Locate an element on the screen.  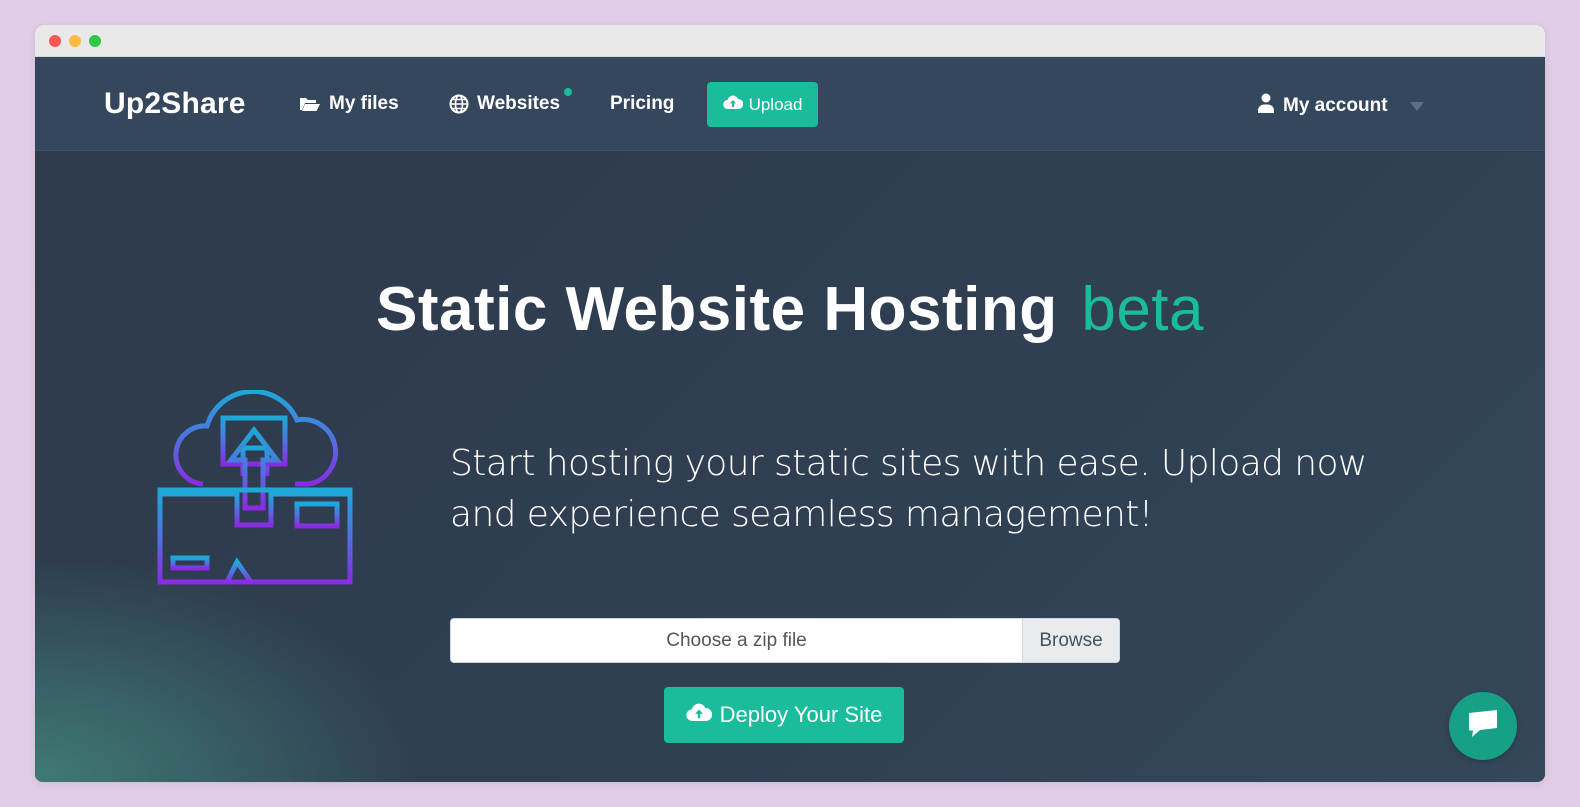
nav-pricing: Pricing is located at coordinates (642, 104).